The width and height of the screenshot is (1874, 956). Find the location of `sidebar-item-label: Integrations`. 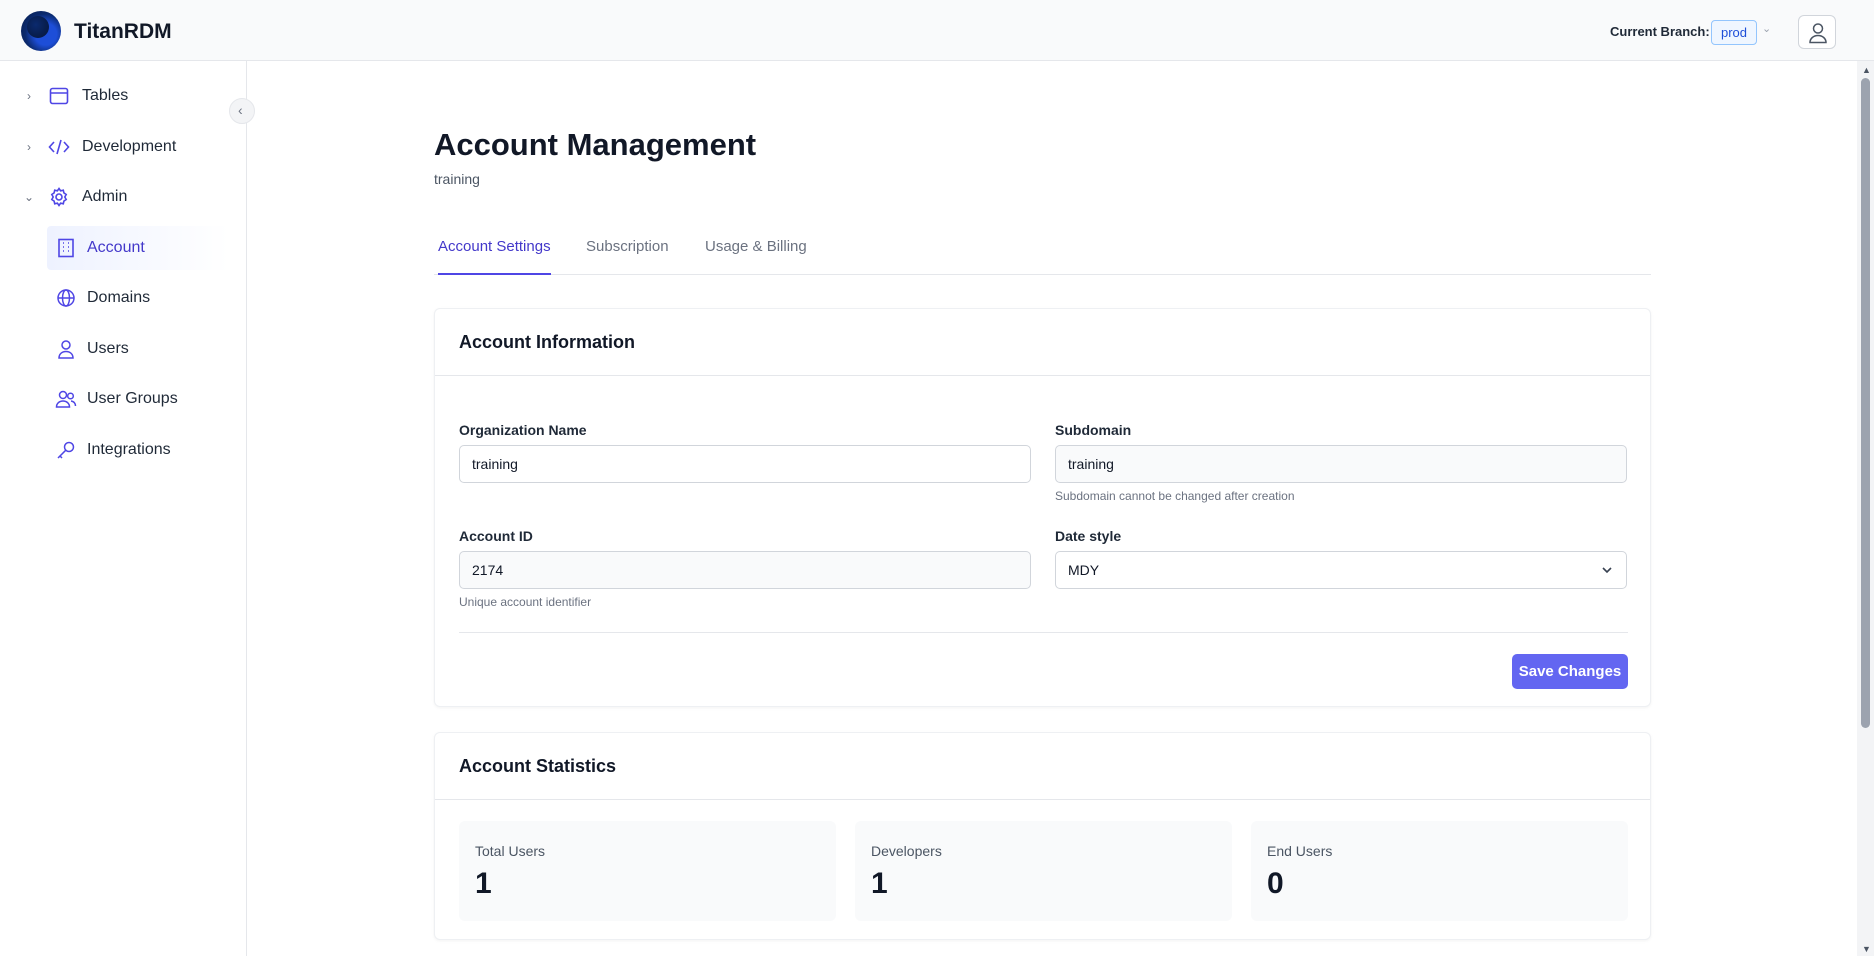

sidebar-item-label: Integrations is located at coordinates (129, 449).